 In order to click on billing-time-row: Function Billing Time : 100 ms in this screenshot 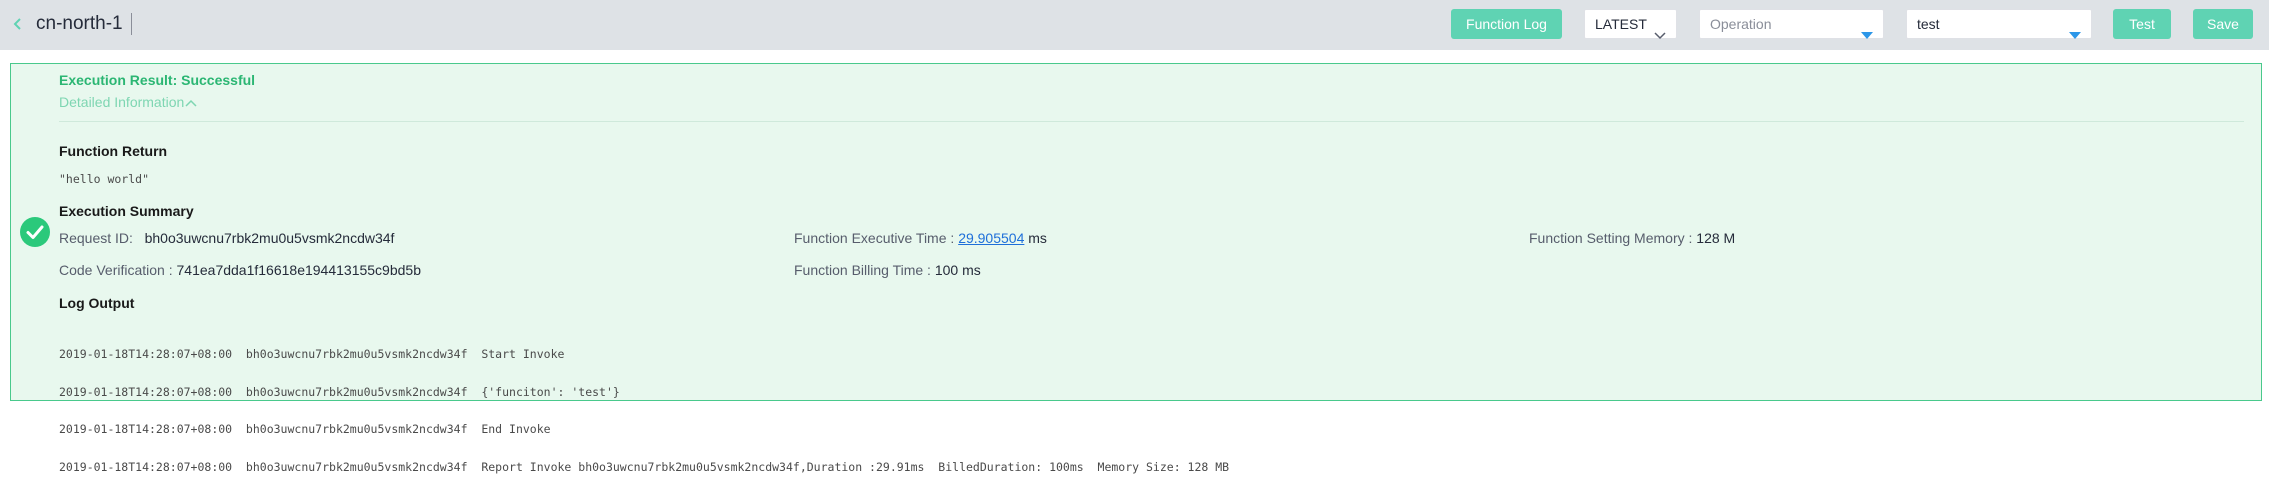, I will do `click(887, 270)`.